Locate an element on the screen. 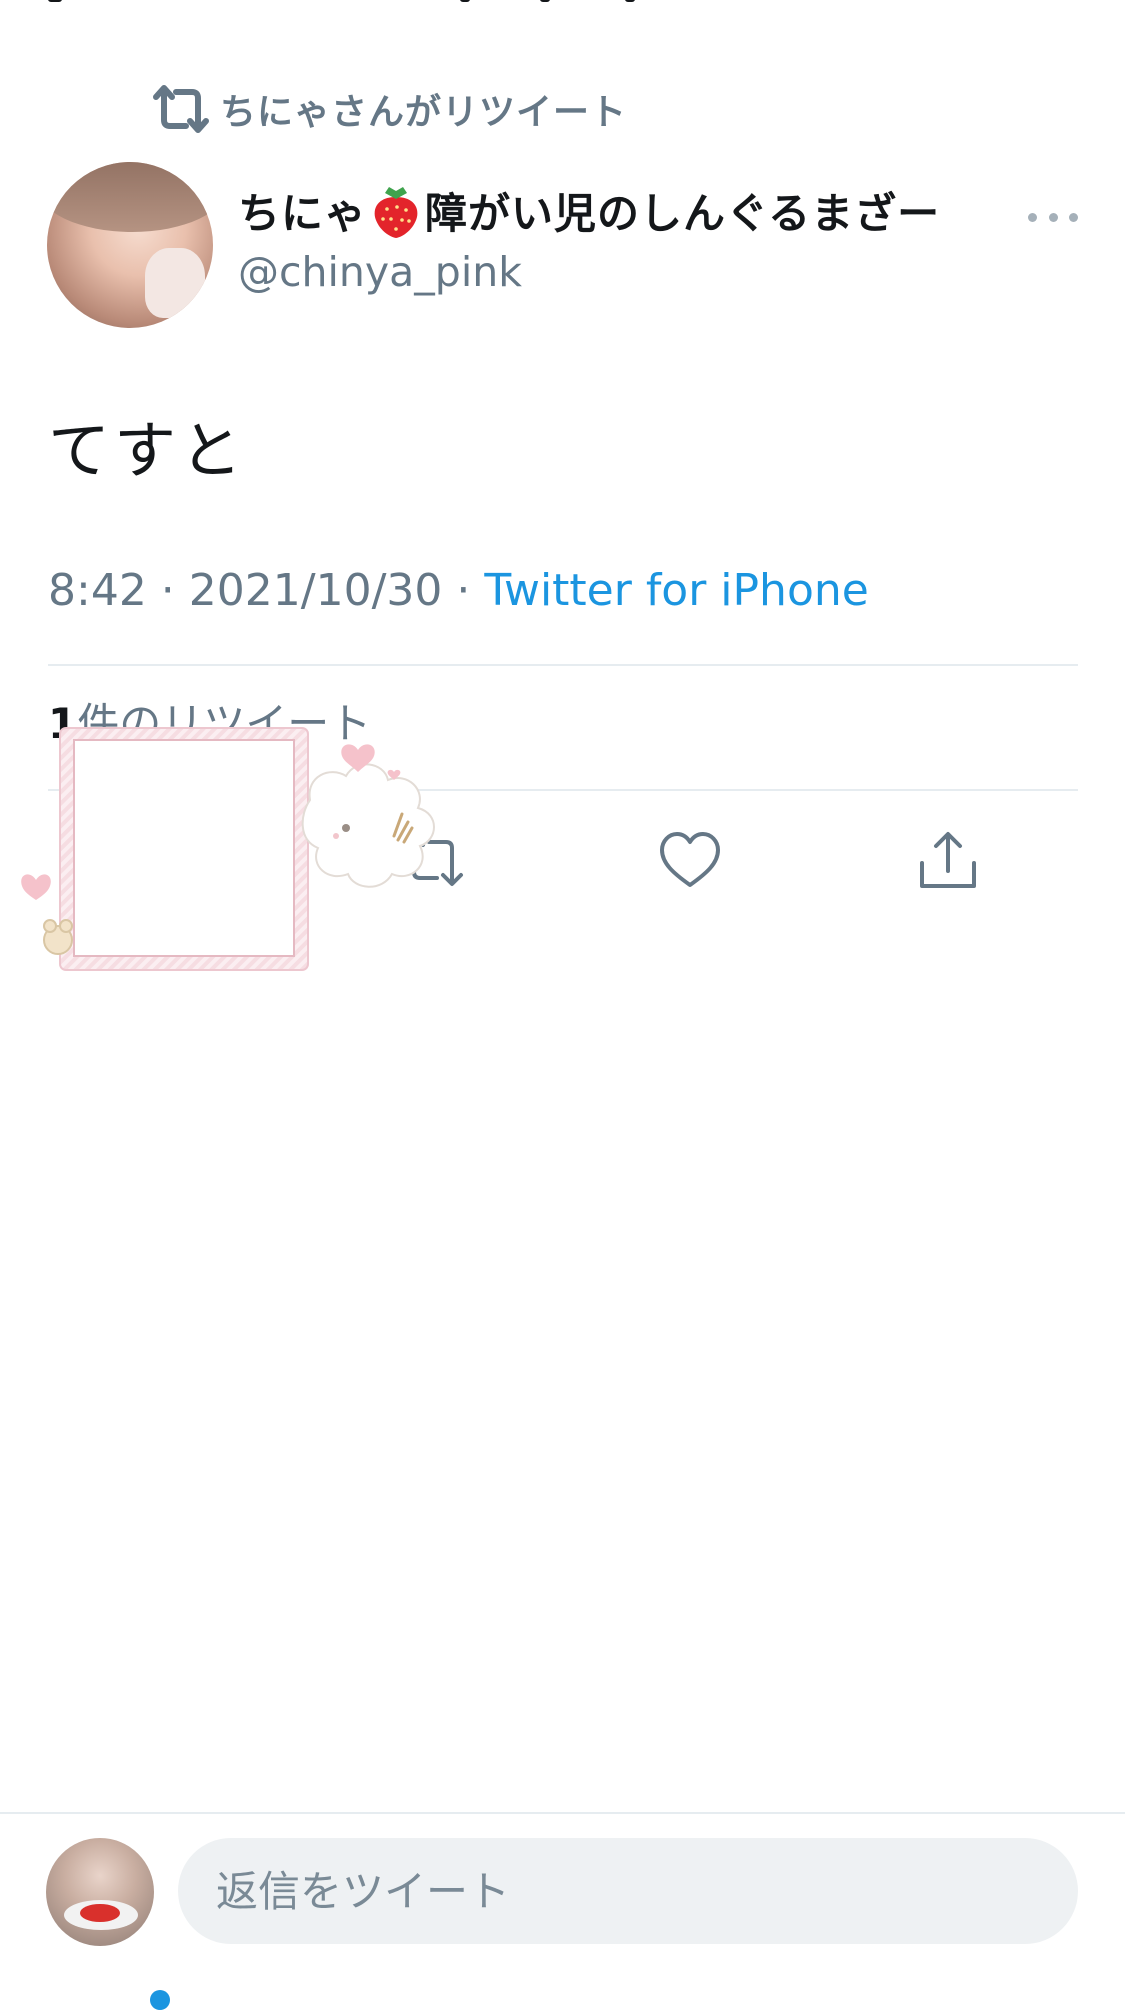 This screenshot has width=1125, height=2010. more-options-icon is located at coordinates (1053, 217).